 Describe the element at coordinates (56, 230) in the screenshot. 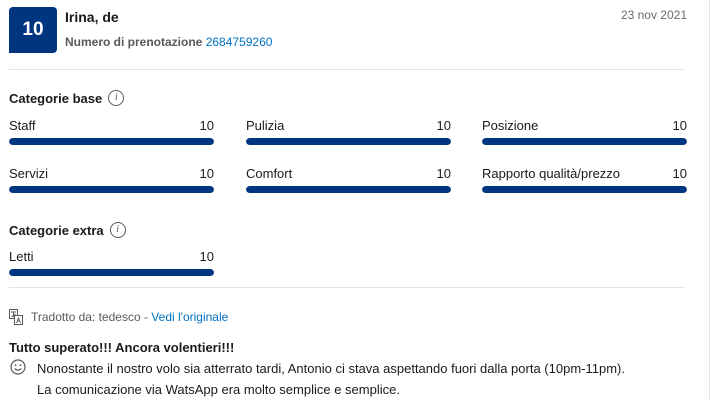

I see `extra-categories-label: Categorie extra` at that location.